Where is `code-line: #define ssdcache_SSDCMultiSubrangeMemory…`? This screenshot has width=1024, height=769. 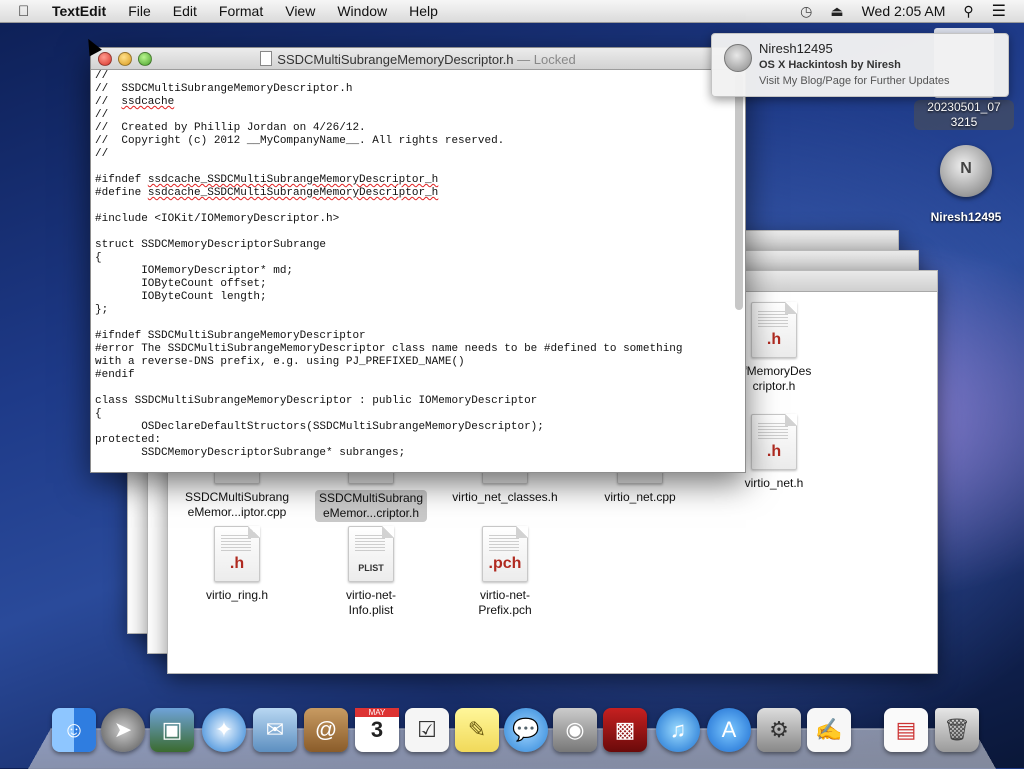 code-line: #define ssdcache_SSDCMultiSubrangeMemory… is located at coordinates (267, 193).